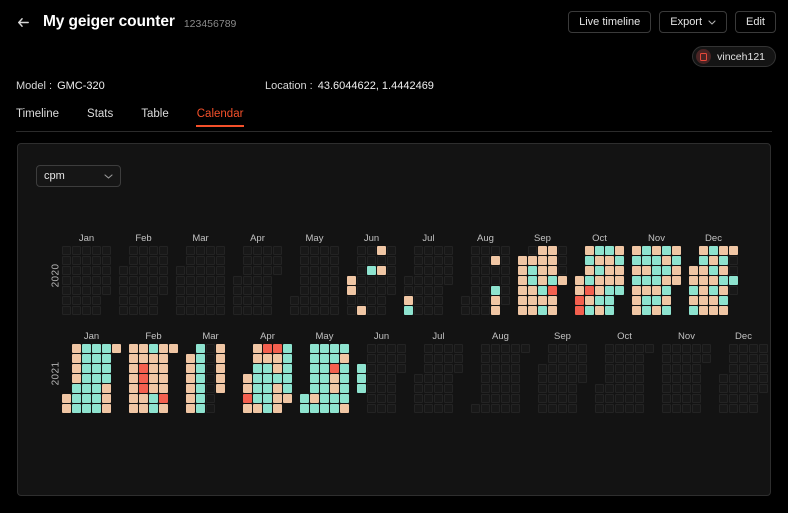 The image size is (788, 513). Describe the element at coordinates (693, 22) in the screenshot. I see `export-button: Export` at that location.